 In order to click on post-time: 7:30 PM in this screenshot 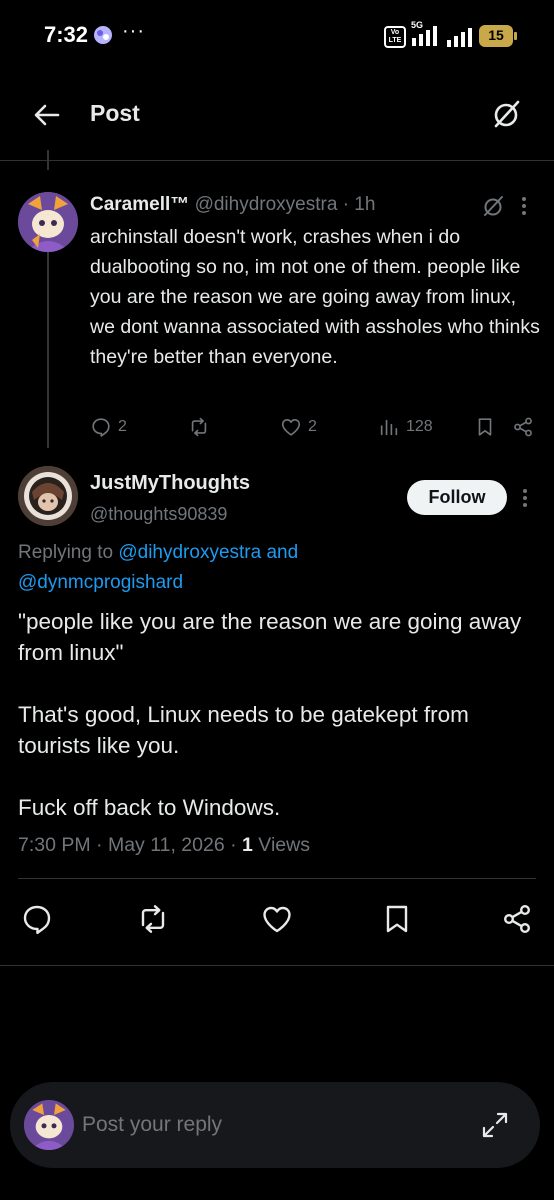, I will do `click(54, 845)`.